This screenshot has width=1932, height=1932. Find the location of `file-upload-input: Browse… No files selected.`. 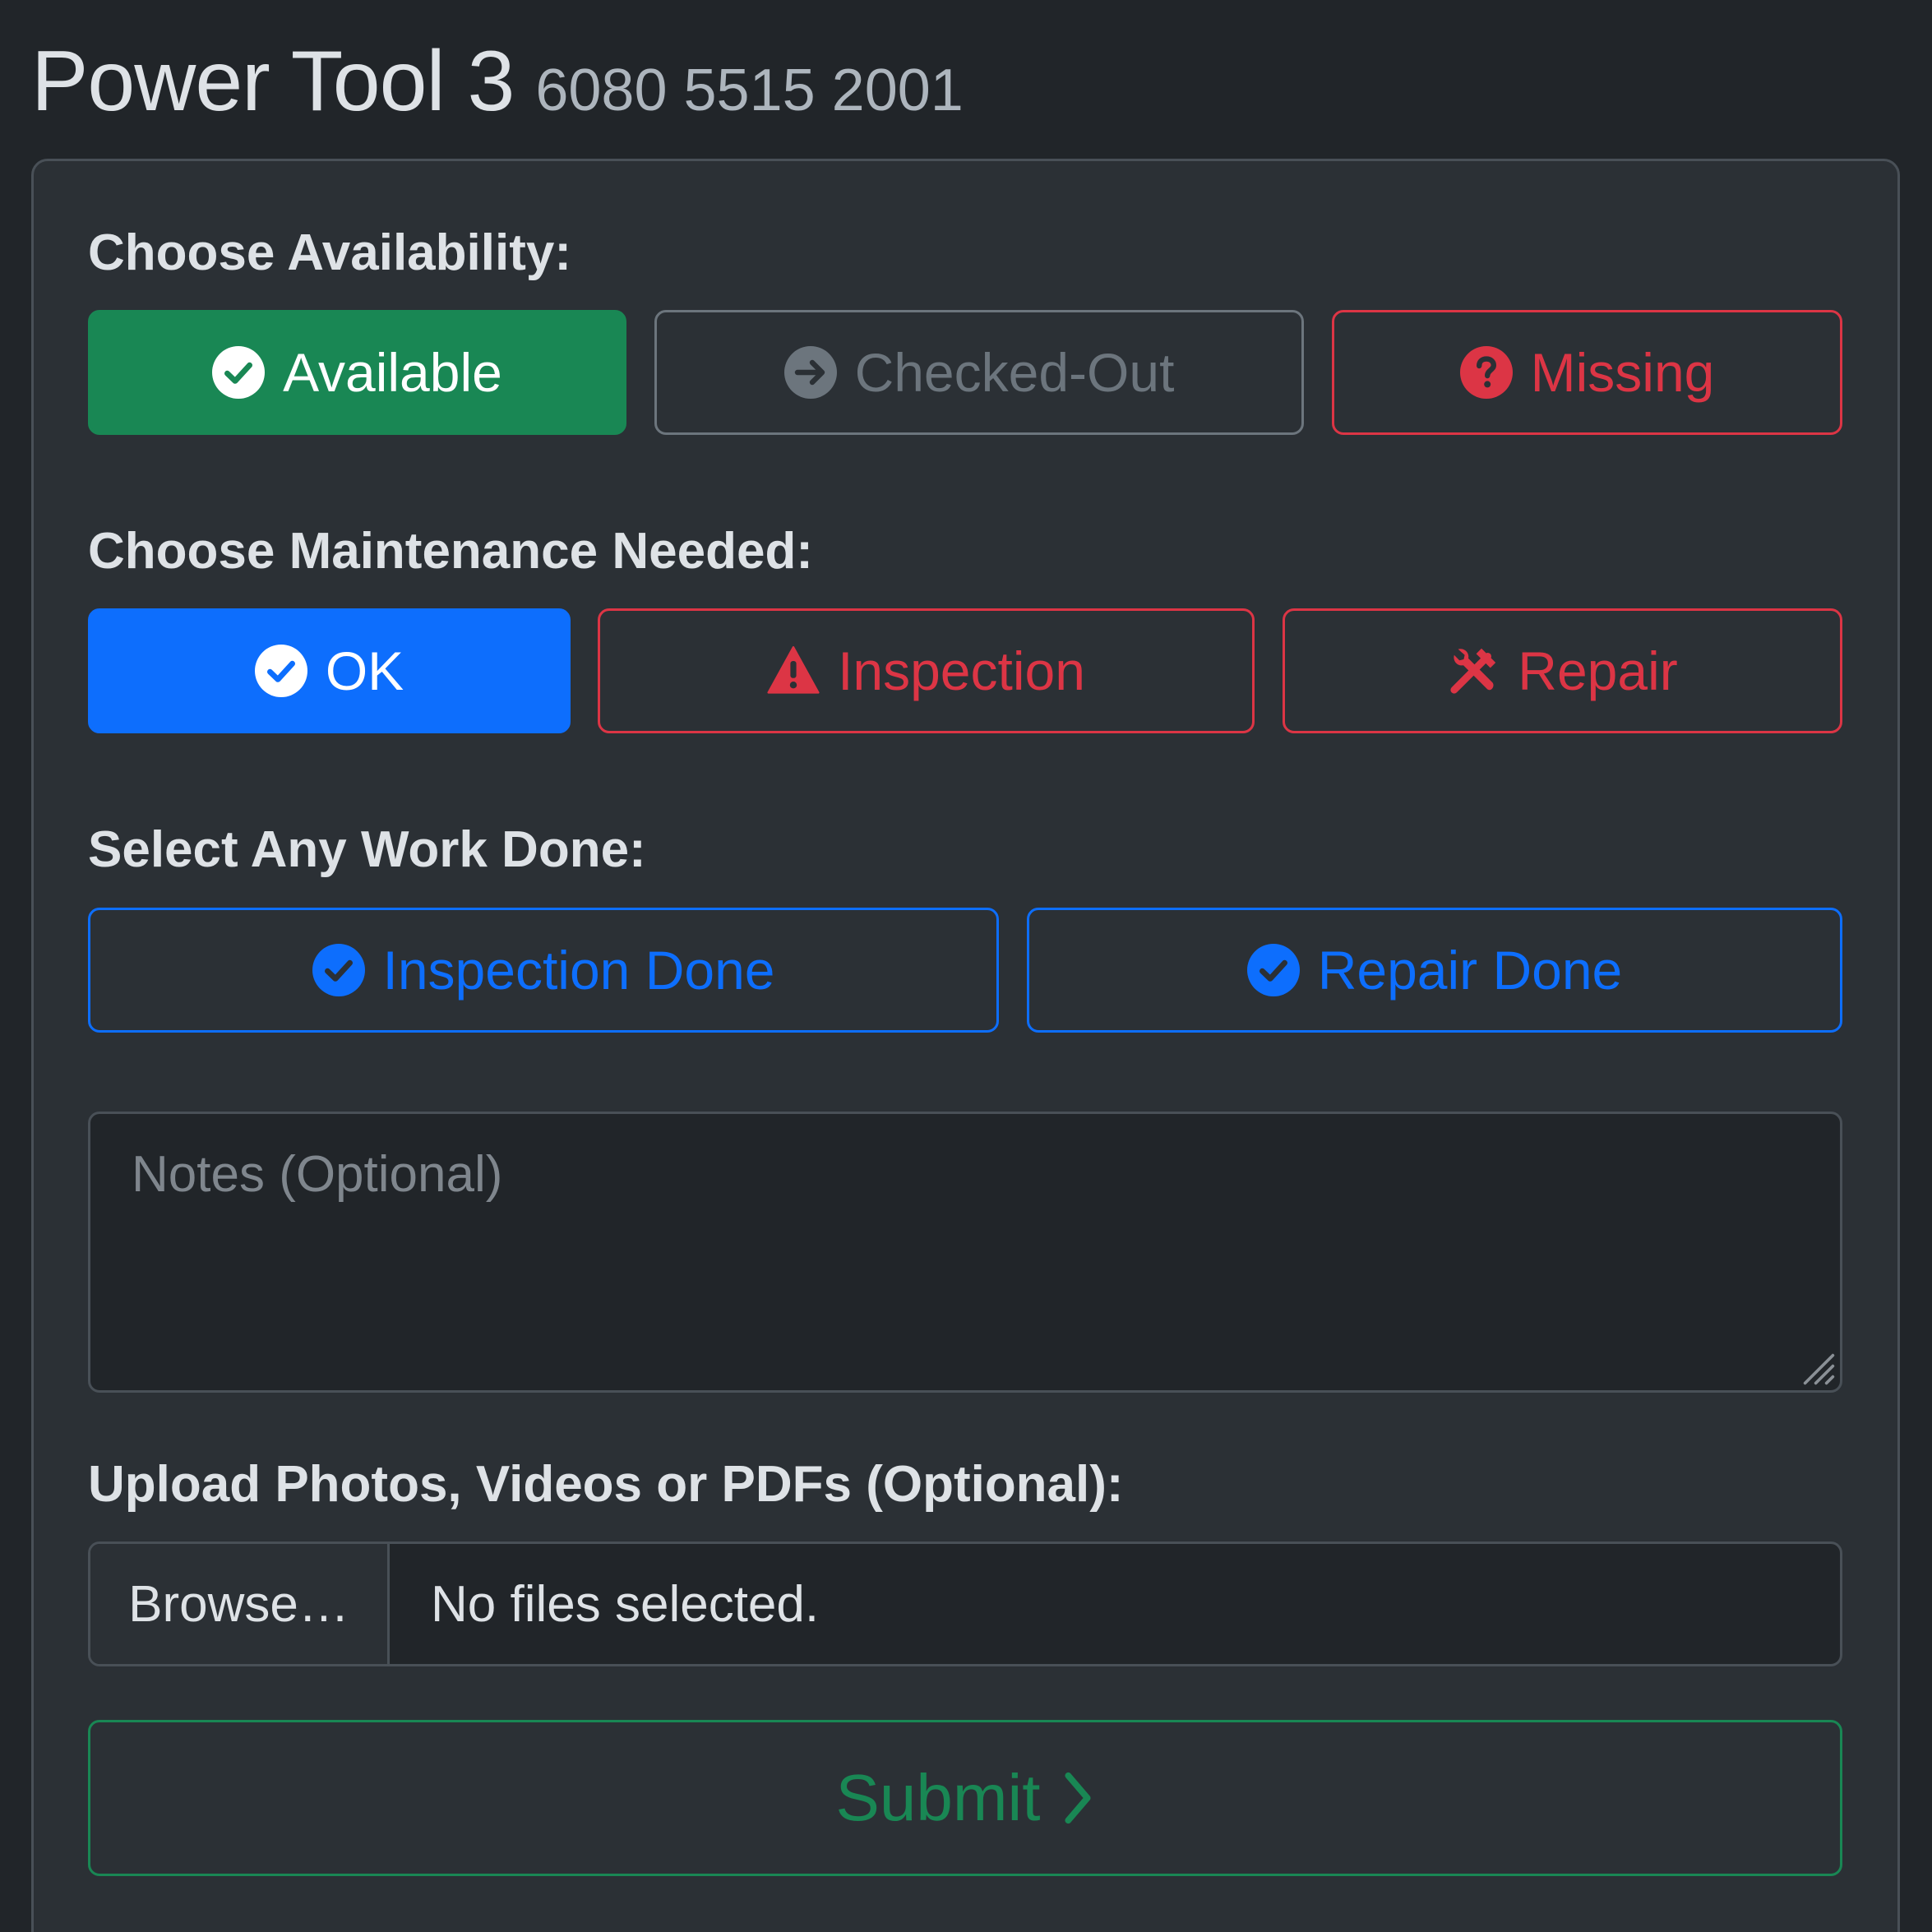

file-upload-input: Browse… No files selected. is located at coordinates (965, 1603).